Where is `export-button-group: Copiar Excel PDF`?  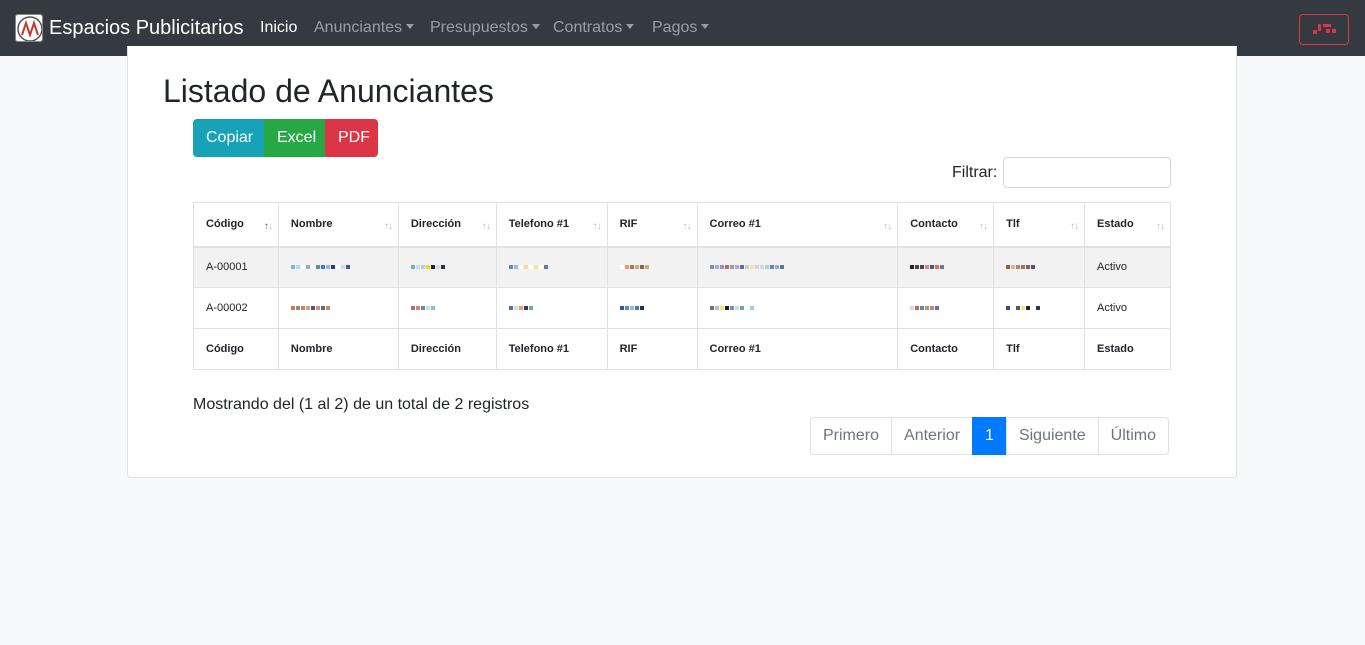
export-button-group: Copiar Excel PDF is located at coordinates (285, 138).